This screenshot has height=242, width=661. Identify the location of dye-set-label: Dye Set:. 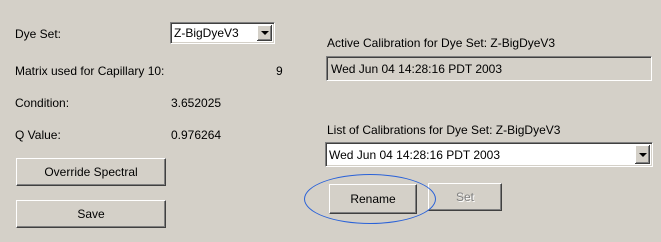
(38, 34).